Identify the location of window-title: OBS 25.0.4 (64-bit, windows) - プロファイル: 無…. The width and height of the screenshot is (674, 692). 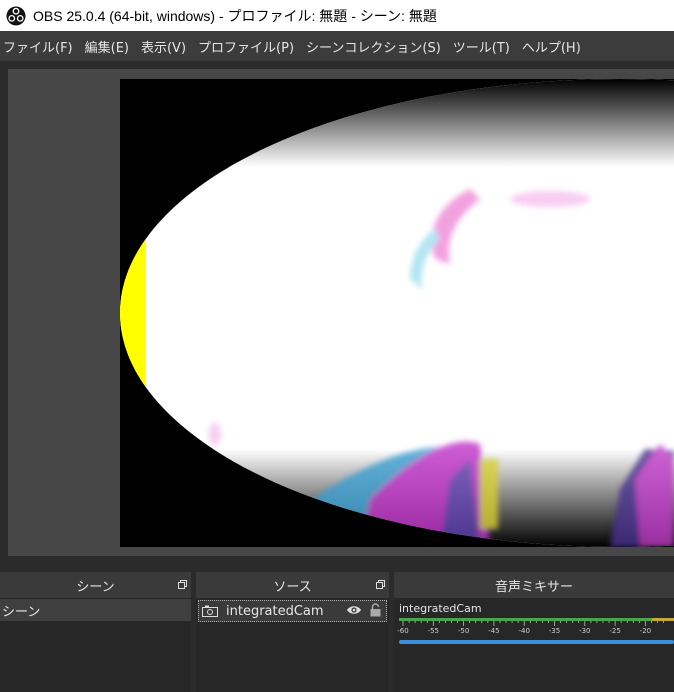
(235, 15).